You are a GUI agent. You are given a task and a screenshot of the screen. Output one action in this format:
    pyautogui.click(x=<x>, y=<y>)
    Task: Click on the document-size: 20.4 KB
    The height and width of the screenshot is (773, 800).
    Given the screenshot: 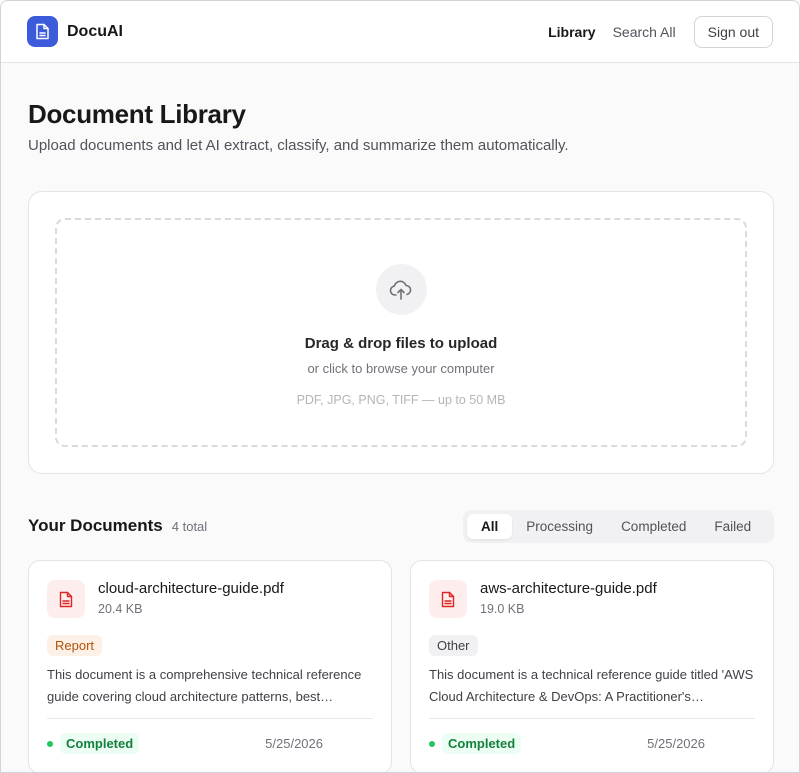 What is the action you would take?
    pyautogui.click(x=120, y=609)
    